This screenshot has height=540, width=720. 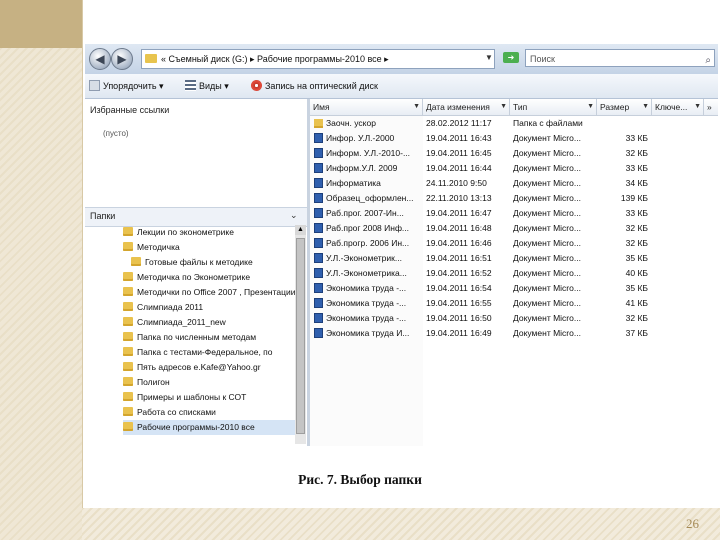 I want to click on column-header-date: Дата изменения ▼, so click(x=466, y=107).